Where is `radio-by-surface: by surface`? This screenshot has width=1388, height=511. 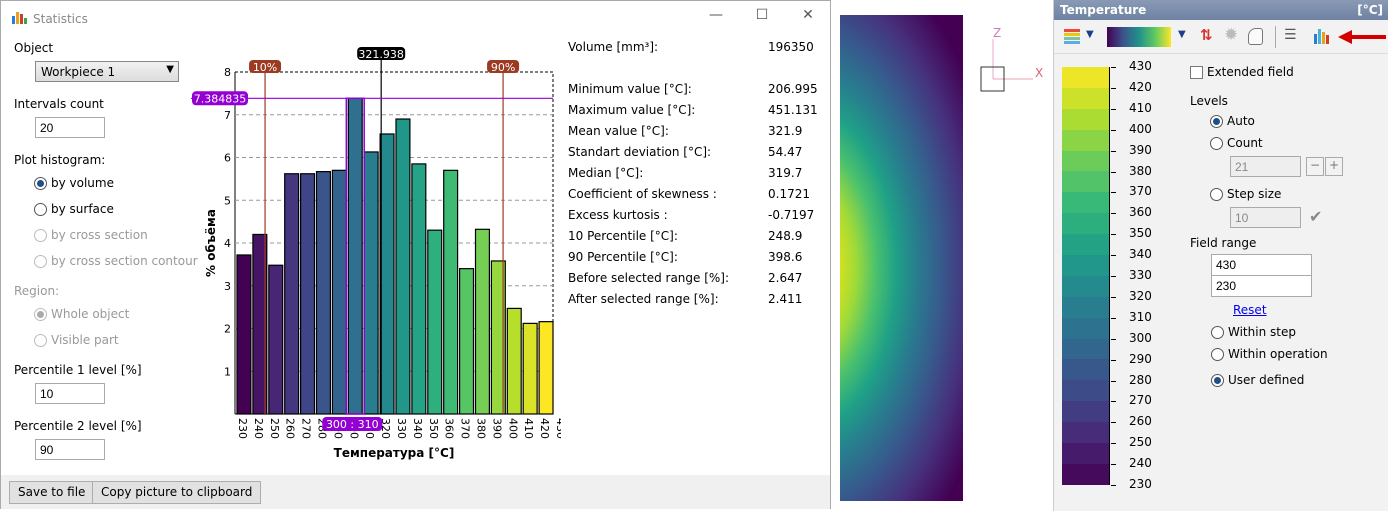
radio-by-surface: by surface is located at coordinates (74, 209).